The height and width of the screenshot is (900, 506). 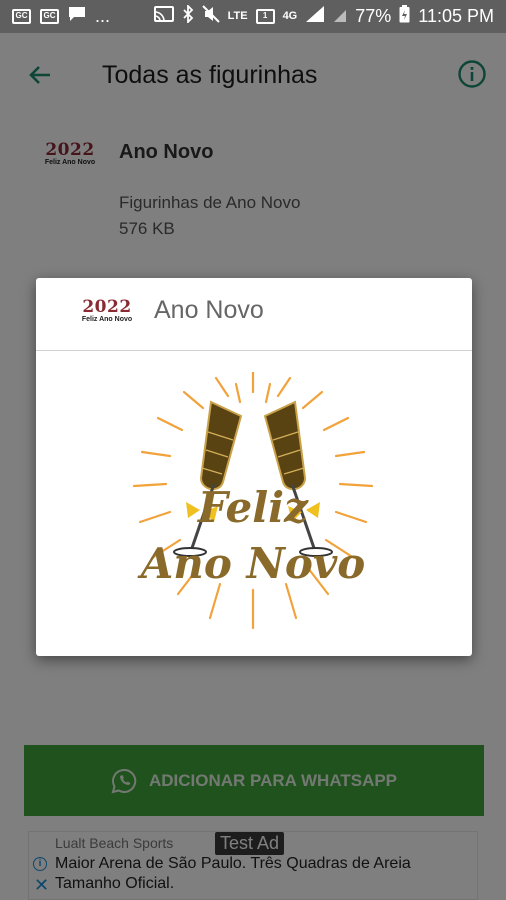 I want to click on champagne-glass-left, so click(x=208, y=478).